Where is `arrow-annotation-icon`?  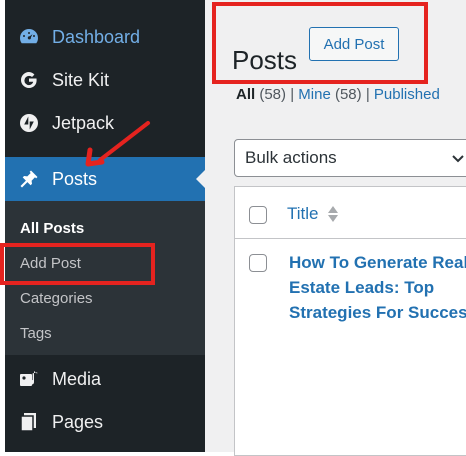
arrow-annotation-icon is located at coordinates (117, 144).